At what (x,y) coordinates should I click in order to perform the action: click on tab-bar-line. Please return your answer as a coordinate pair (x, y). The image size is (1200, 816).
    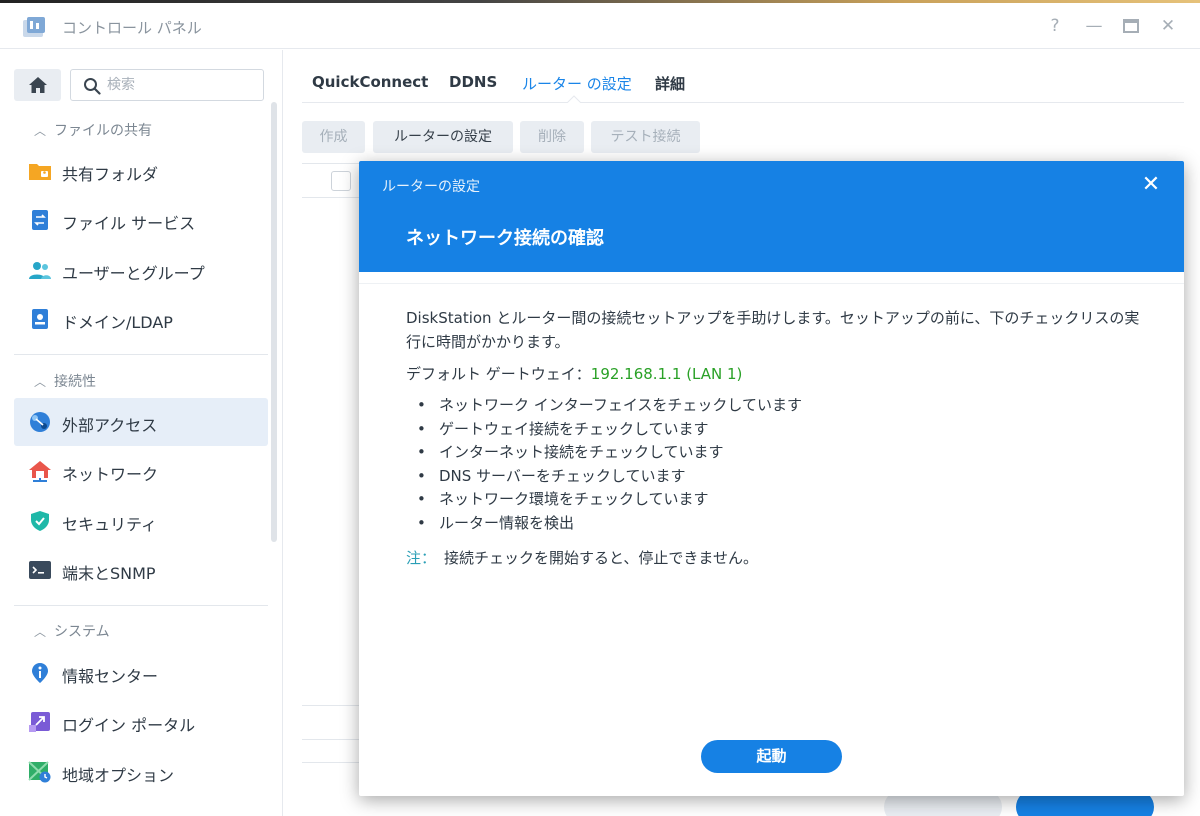
    Looking at the image, I should click on (743, 102).